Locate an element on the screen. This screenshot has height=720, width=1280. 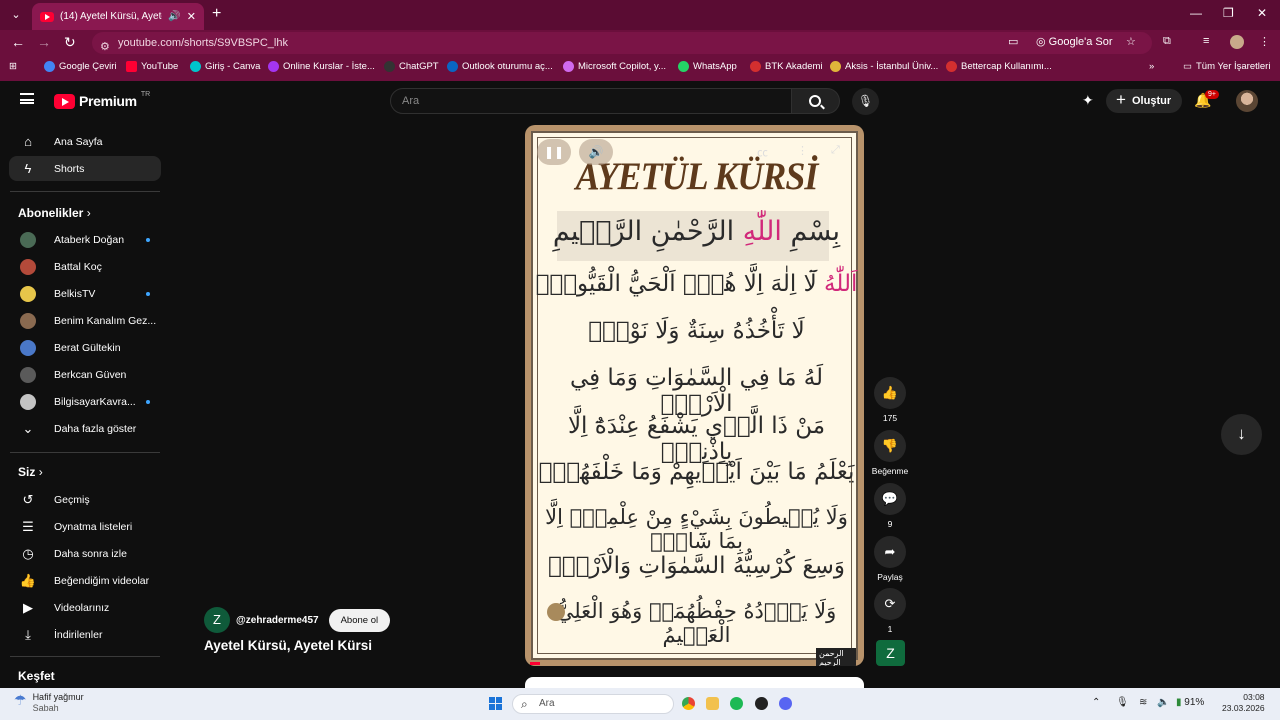
next-short-arrow-icon: ↓ is located at coordinates (1241, 434).